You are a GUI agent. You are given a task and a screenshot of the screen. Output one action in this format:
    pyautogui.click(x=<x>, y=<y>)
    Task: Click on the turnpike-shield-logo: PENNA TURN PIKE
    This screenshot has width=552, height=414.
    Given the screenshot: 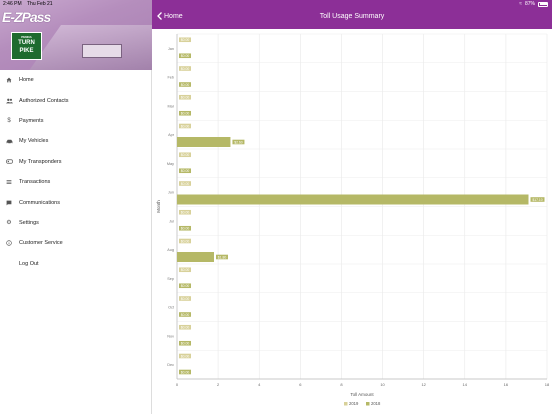 What is the action you would take?
    pyautogui.click(x=26, y=46)
    